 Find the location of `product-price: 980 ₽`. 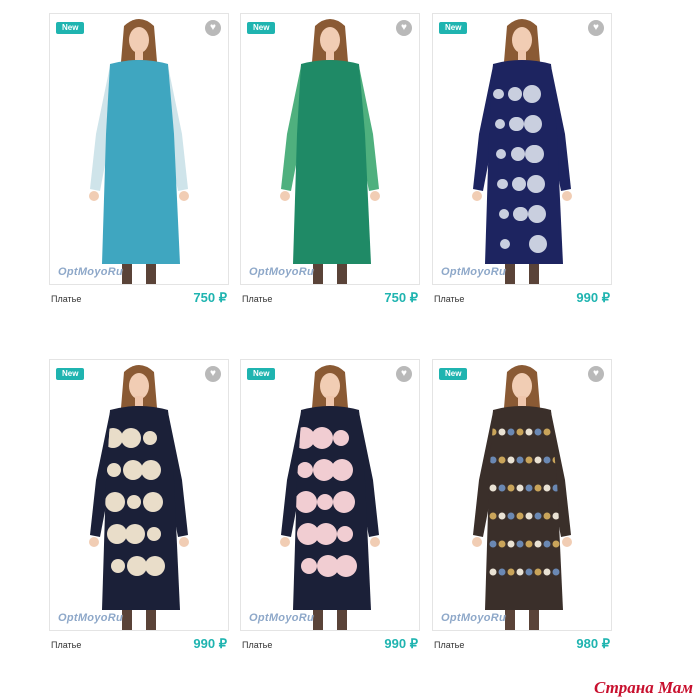

product-price: 980 ₽ is located at coordinates (593, 643).